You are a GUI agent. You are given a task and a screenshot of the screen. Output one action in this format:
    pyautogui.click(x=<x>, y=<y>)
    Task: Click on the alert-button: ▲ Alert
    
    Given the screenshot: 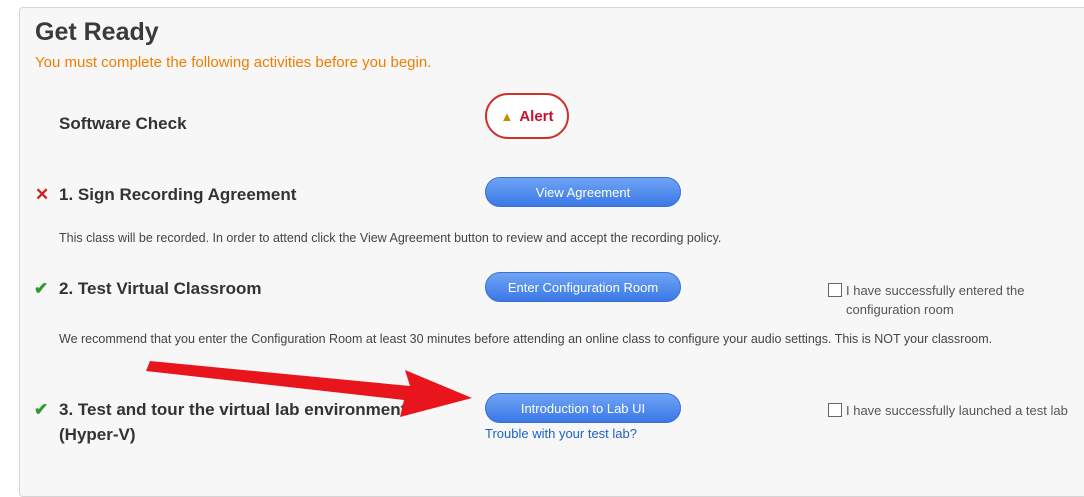 What is the action you would take?
    pyautogui.click(x=527, y=116)
    